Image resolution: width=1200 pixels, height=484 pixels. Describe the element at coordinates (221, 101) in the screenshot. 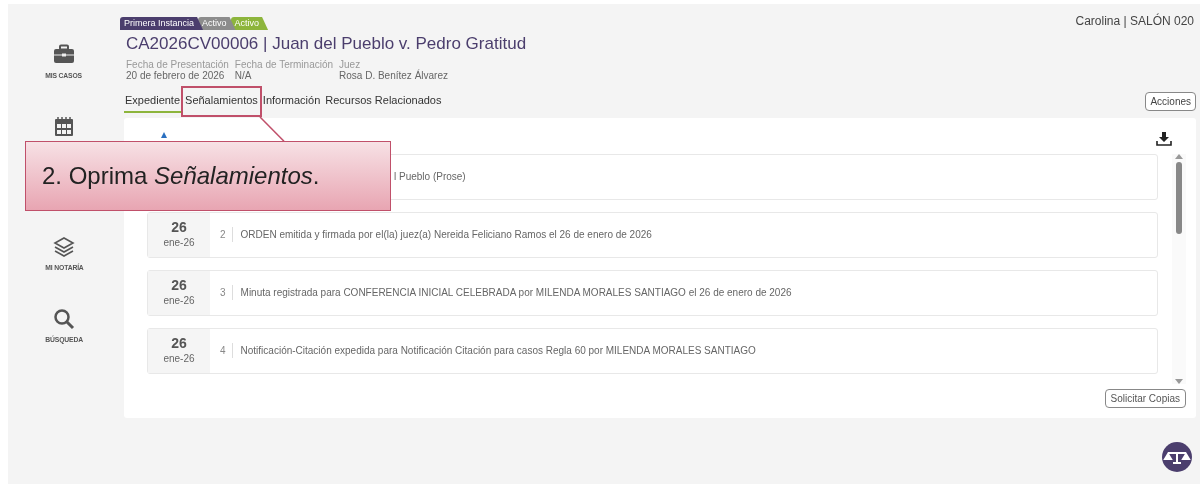

I see `tab: Señalamientos` at that location.